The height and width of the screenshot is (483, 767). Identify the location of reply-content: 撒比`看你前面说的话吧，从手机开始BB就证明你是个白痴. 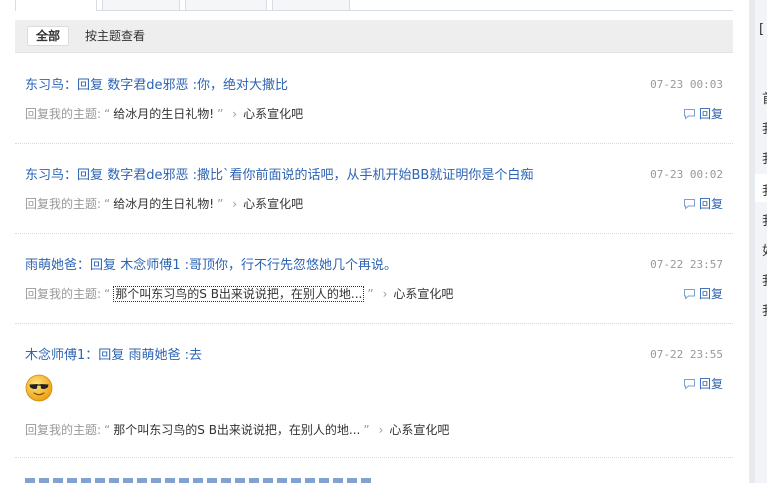
(365, 175).